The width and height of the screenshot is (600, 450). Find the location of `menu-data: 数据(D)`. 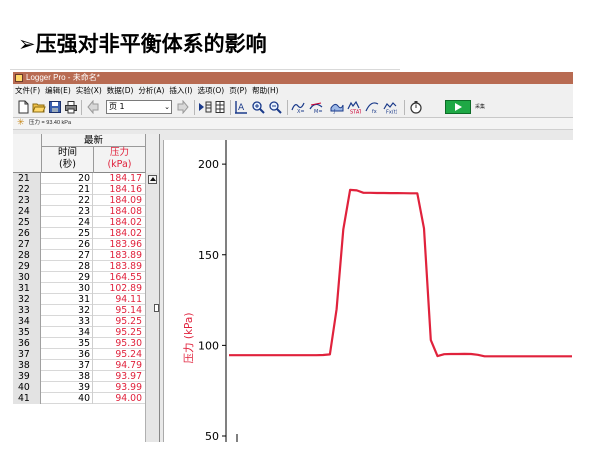

menu-data: 数据(D) is located at coordinates (121, 90).